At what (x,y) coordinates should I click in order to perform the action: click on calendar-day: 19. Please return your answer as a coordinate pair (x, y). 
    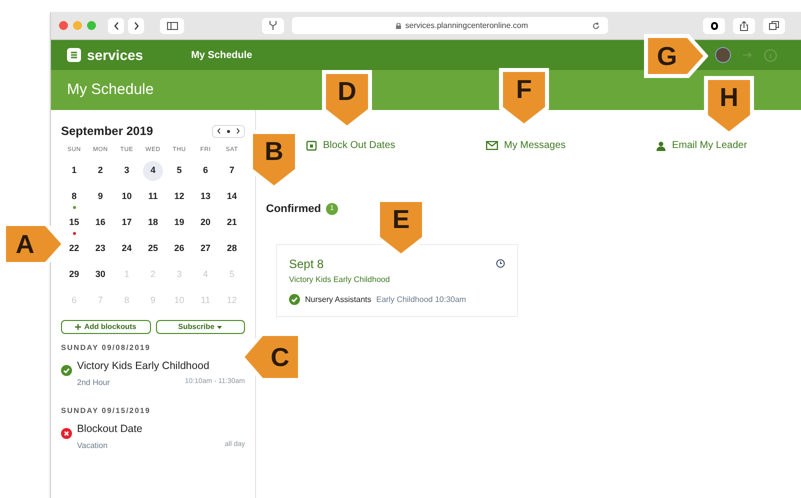
    Looking at the image, I should click on (179, 223).